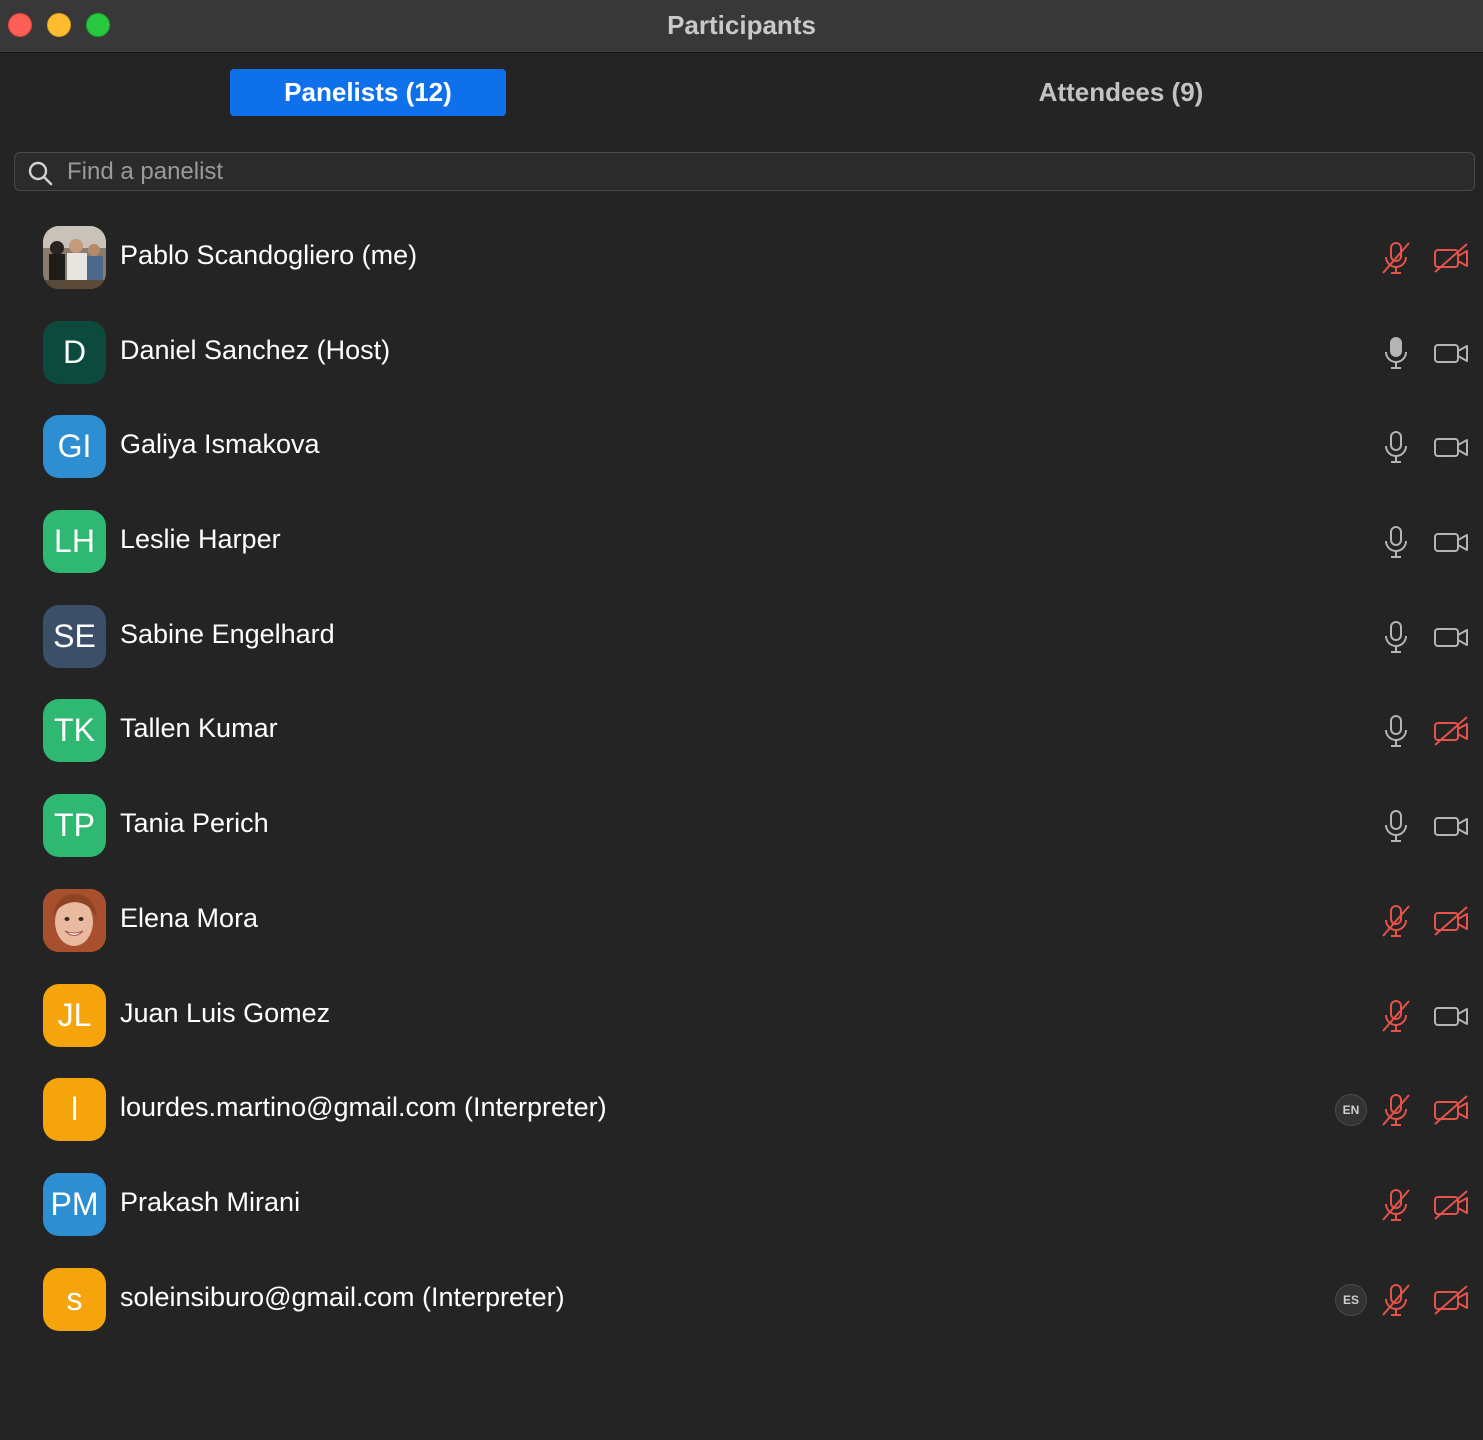  I want to click on participant-row: GI Galiya Ismakova, so click(741, 446).